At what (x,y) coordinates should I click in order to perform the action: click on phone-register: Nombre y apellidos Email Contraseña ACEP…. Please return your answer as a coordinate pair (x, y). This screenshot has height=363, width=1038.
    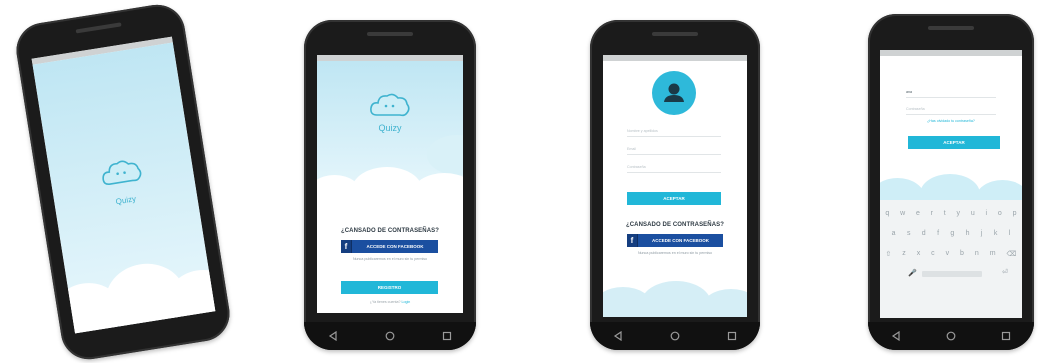
    Looking at the image, I should click on (675, 185).